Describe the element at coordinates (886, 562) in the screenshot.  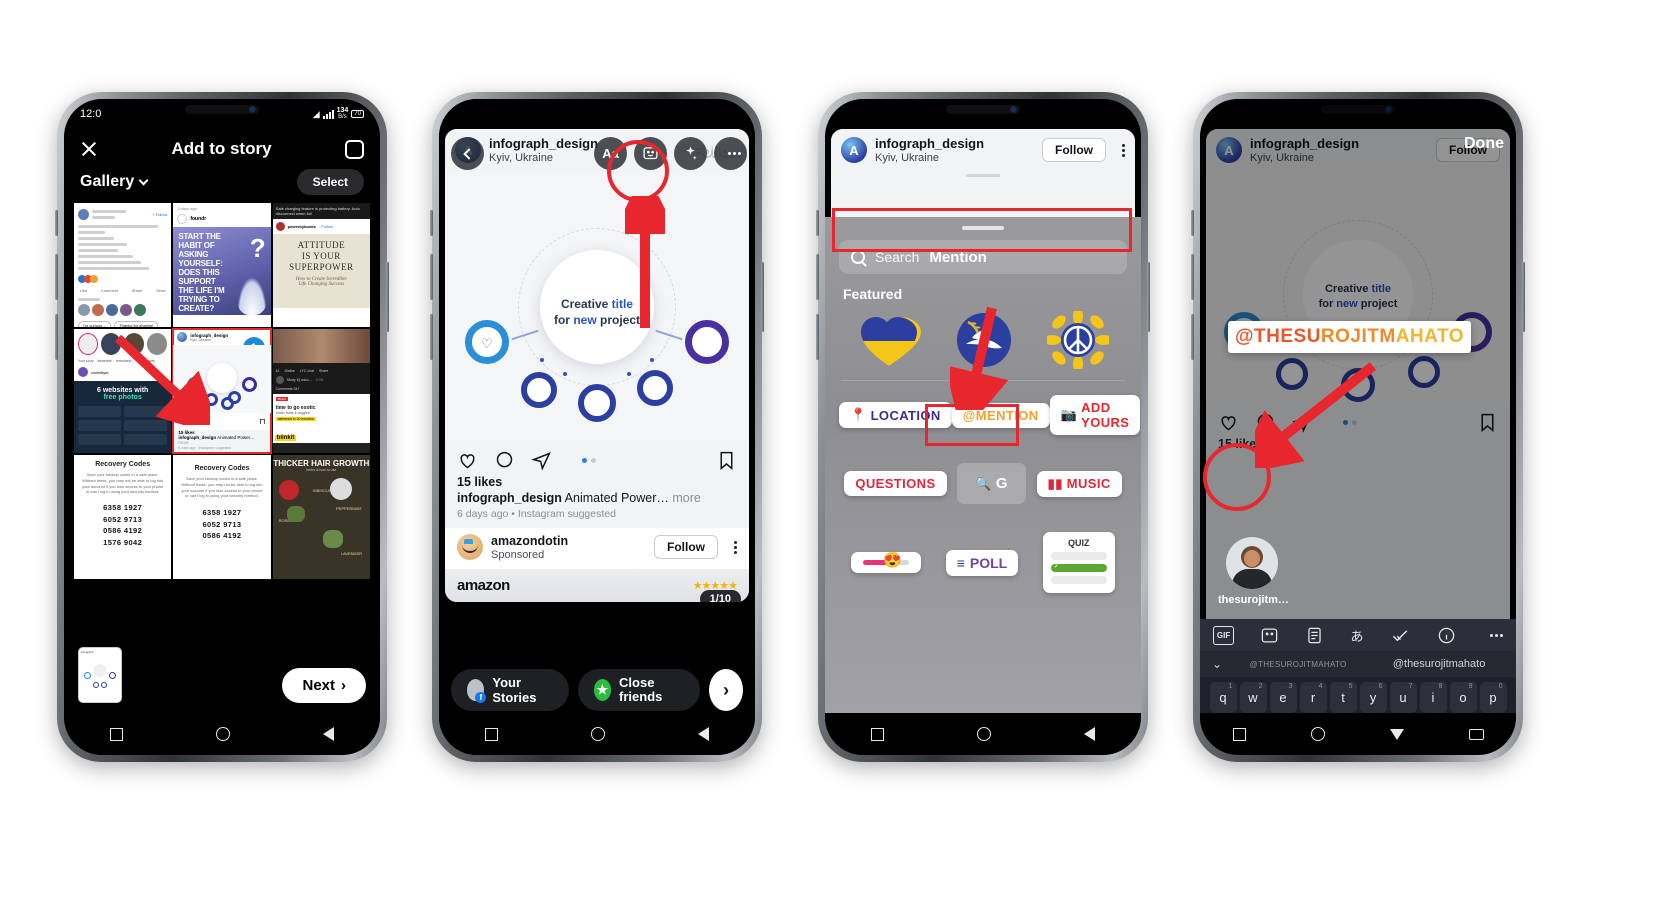
I see `emoji-slider-sticker` at that location.